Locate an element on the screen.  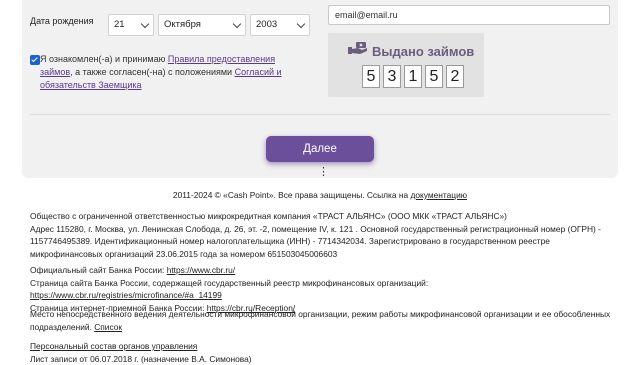
loans-issued-counter: 5 3 1 5 2 is located at coordinates (413, 76).